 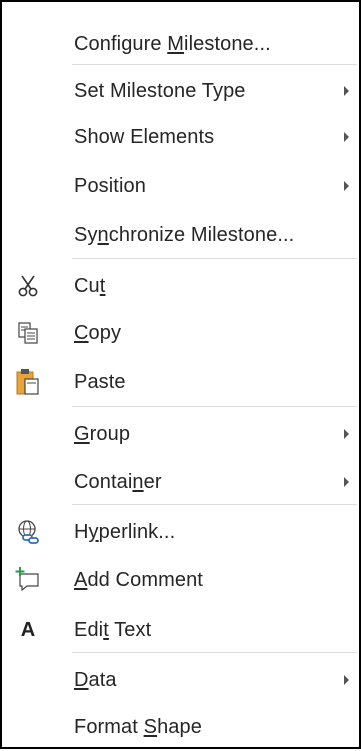 What do you see at coordinates (28, 382) in the screenshot?
I see `paste-icon` at bounding box center [28, 382].